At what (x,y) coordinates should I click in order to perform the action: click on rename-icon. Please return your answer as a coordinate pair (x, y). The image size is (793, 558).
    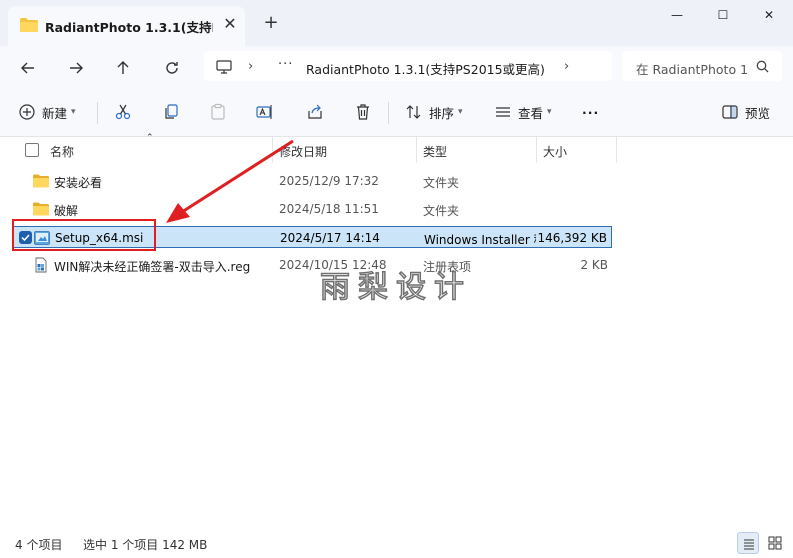
    Looking at the image, I should click on (264, 112).